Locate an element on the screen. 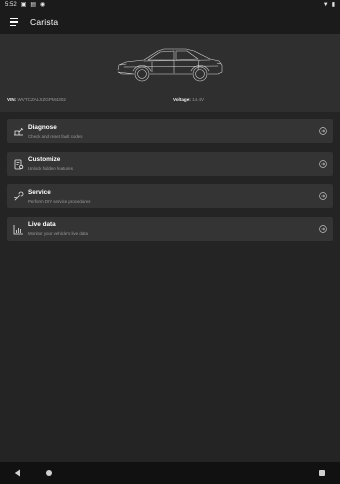 This screenshot has width=340, height=484. menu-item-subtitle: Perform DIY service procedures is located at coordinates (59, 201).